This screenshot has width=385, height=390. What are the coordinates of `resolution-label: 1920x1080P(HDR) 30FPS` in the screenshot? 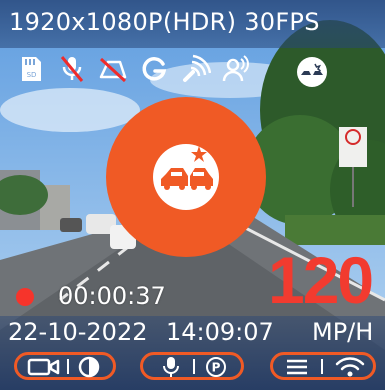 It's located at (164, 22).